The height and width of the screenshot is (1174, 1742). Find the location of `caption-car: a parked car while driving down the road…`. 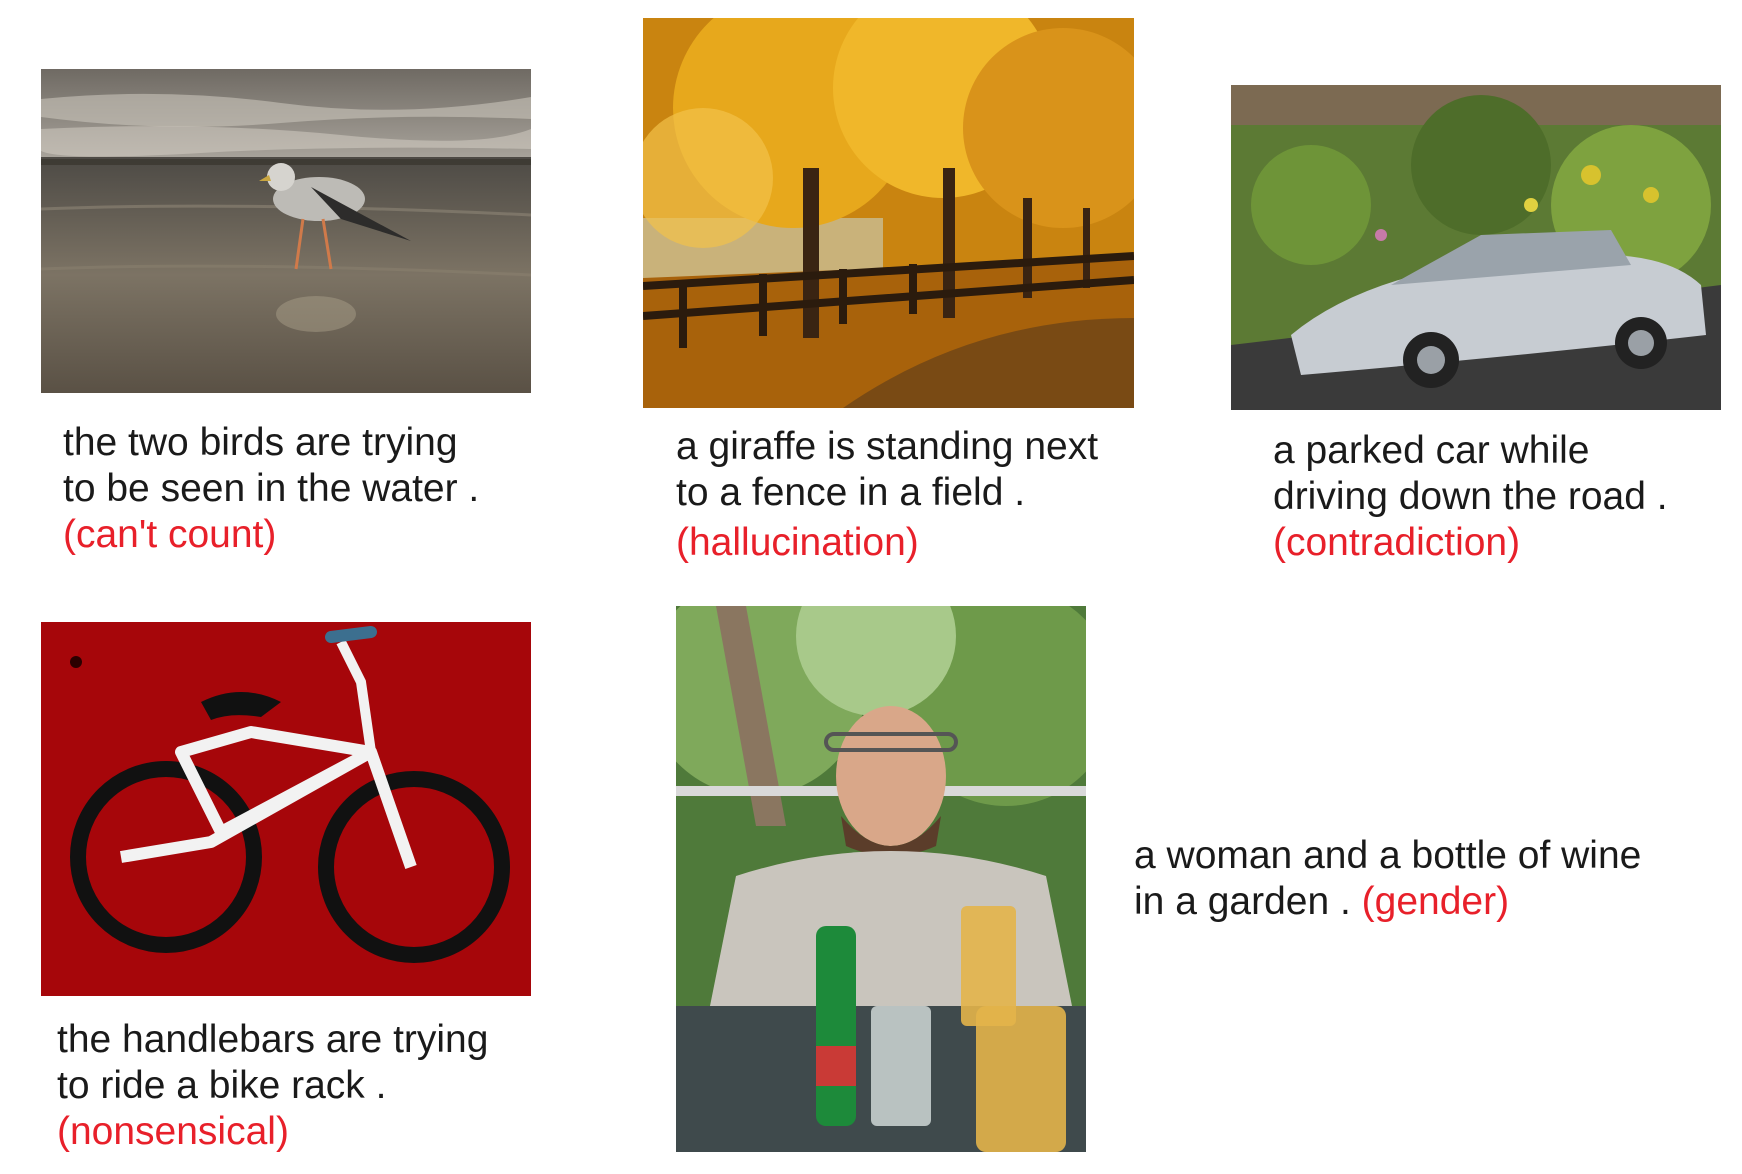

caption-car: a parked car while driving down the road… is located at coordinates (1470, 497).